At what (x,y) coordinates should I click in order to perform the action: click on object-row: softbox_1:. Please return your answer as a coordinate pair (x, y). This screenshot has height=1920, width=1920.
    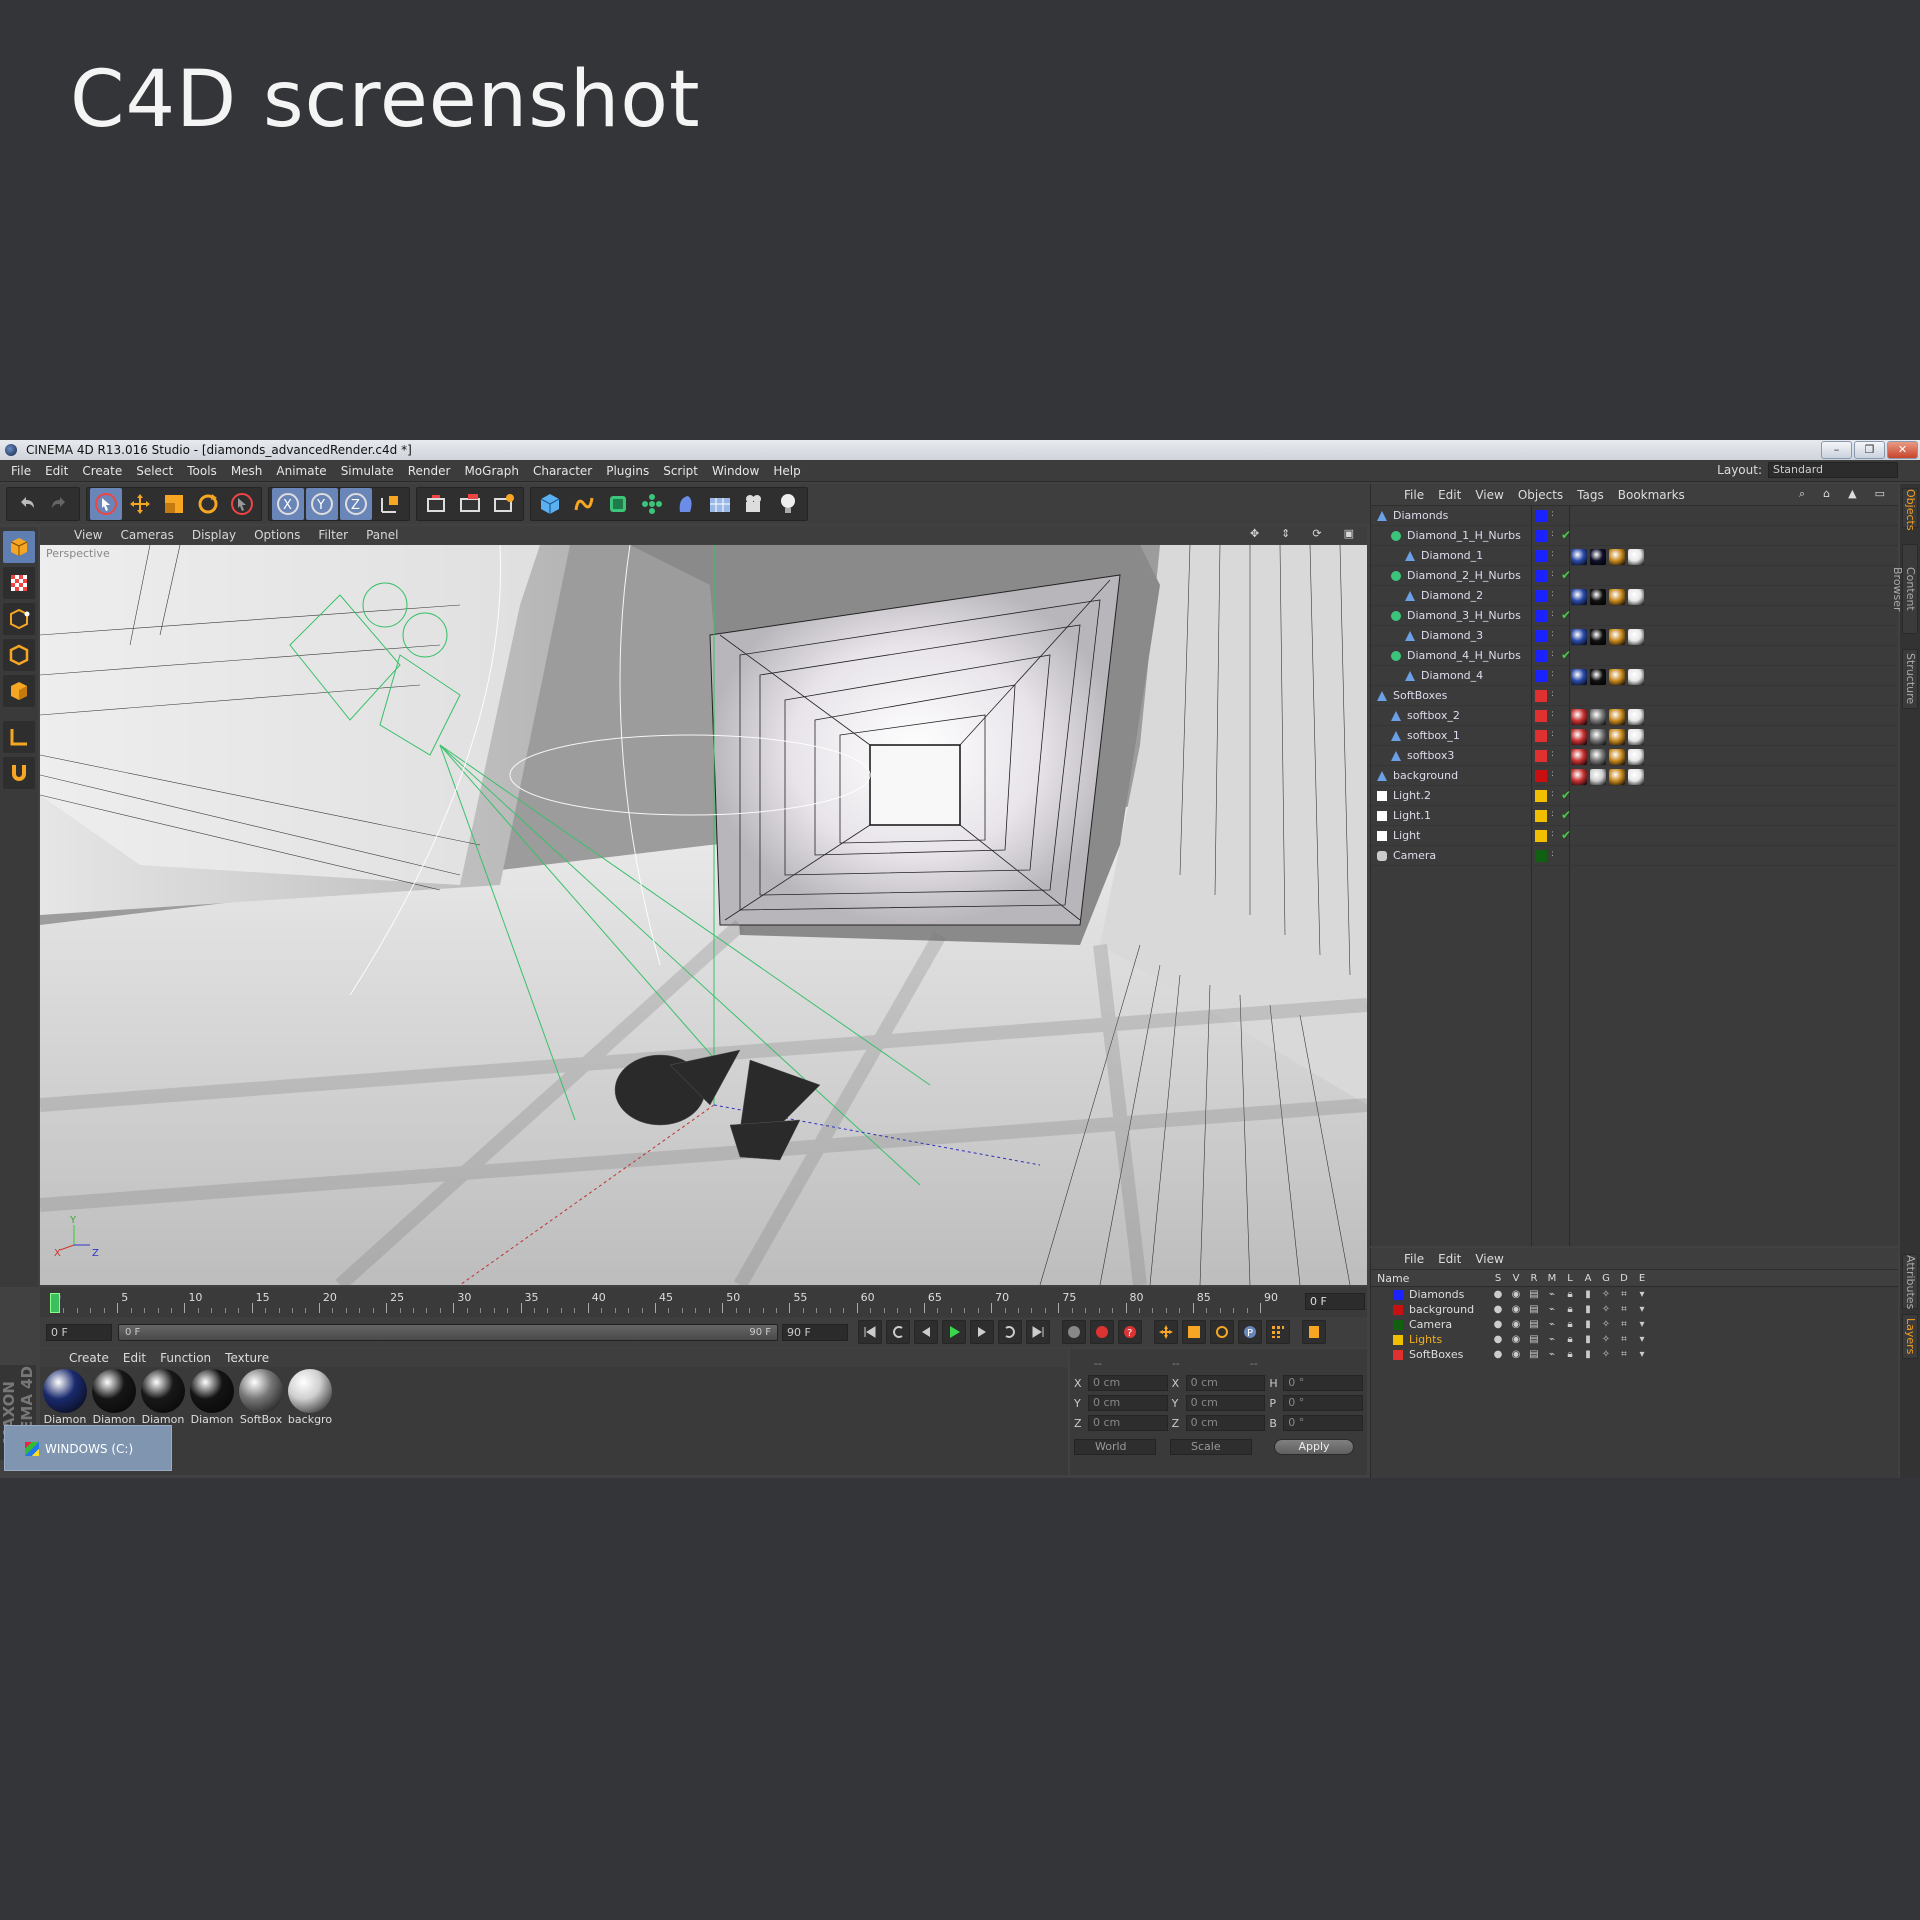
    Looking at the image, I should click on (1634, 736).